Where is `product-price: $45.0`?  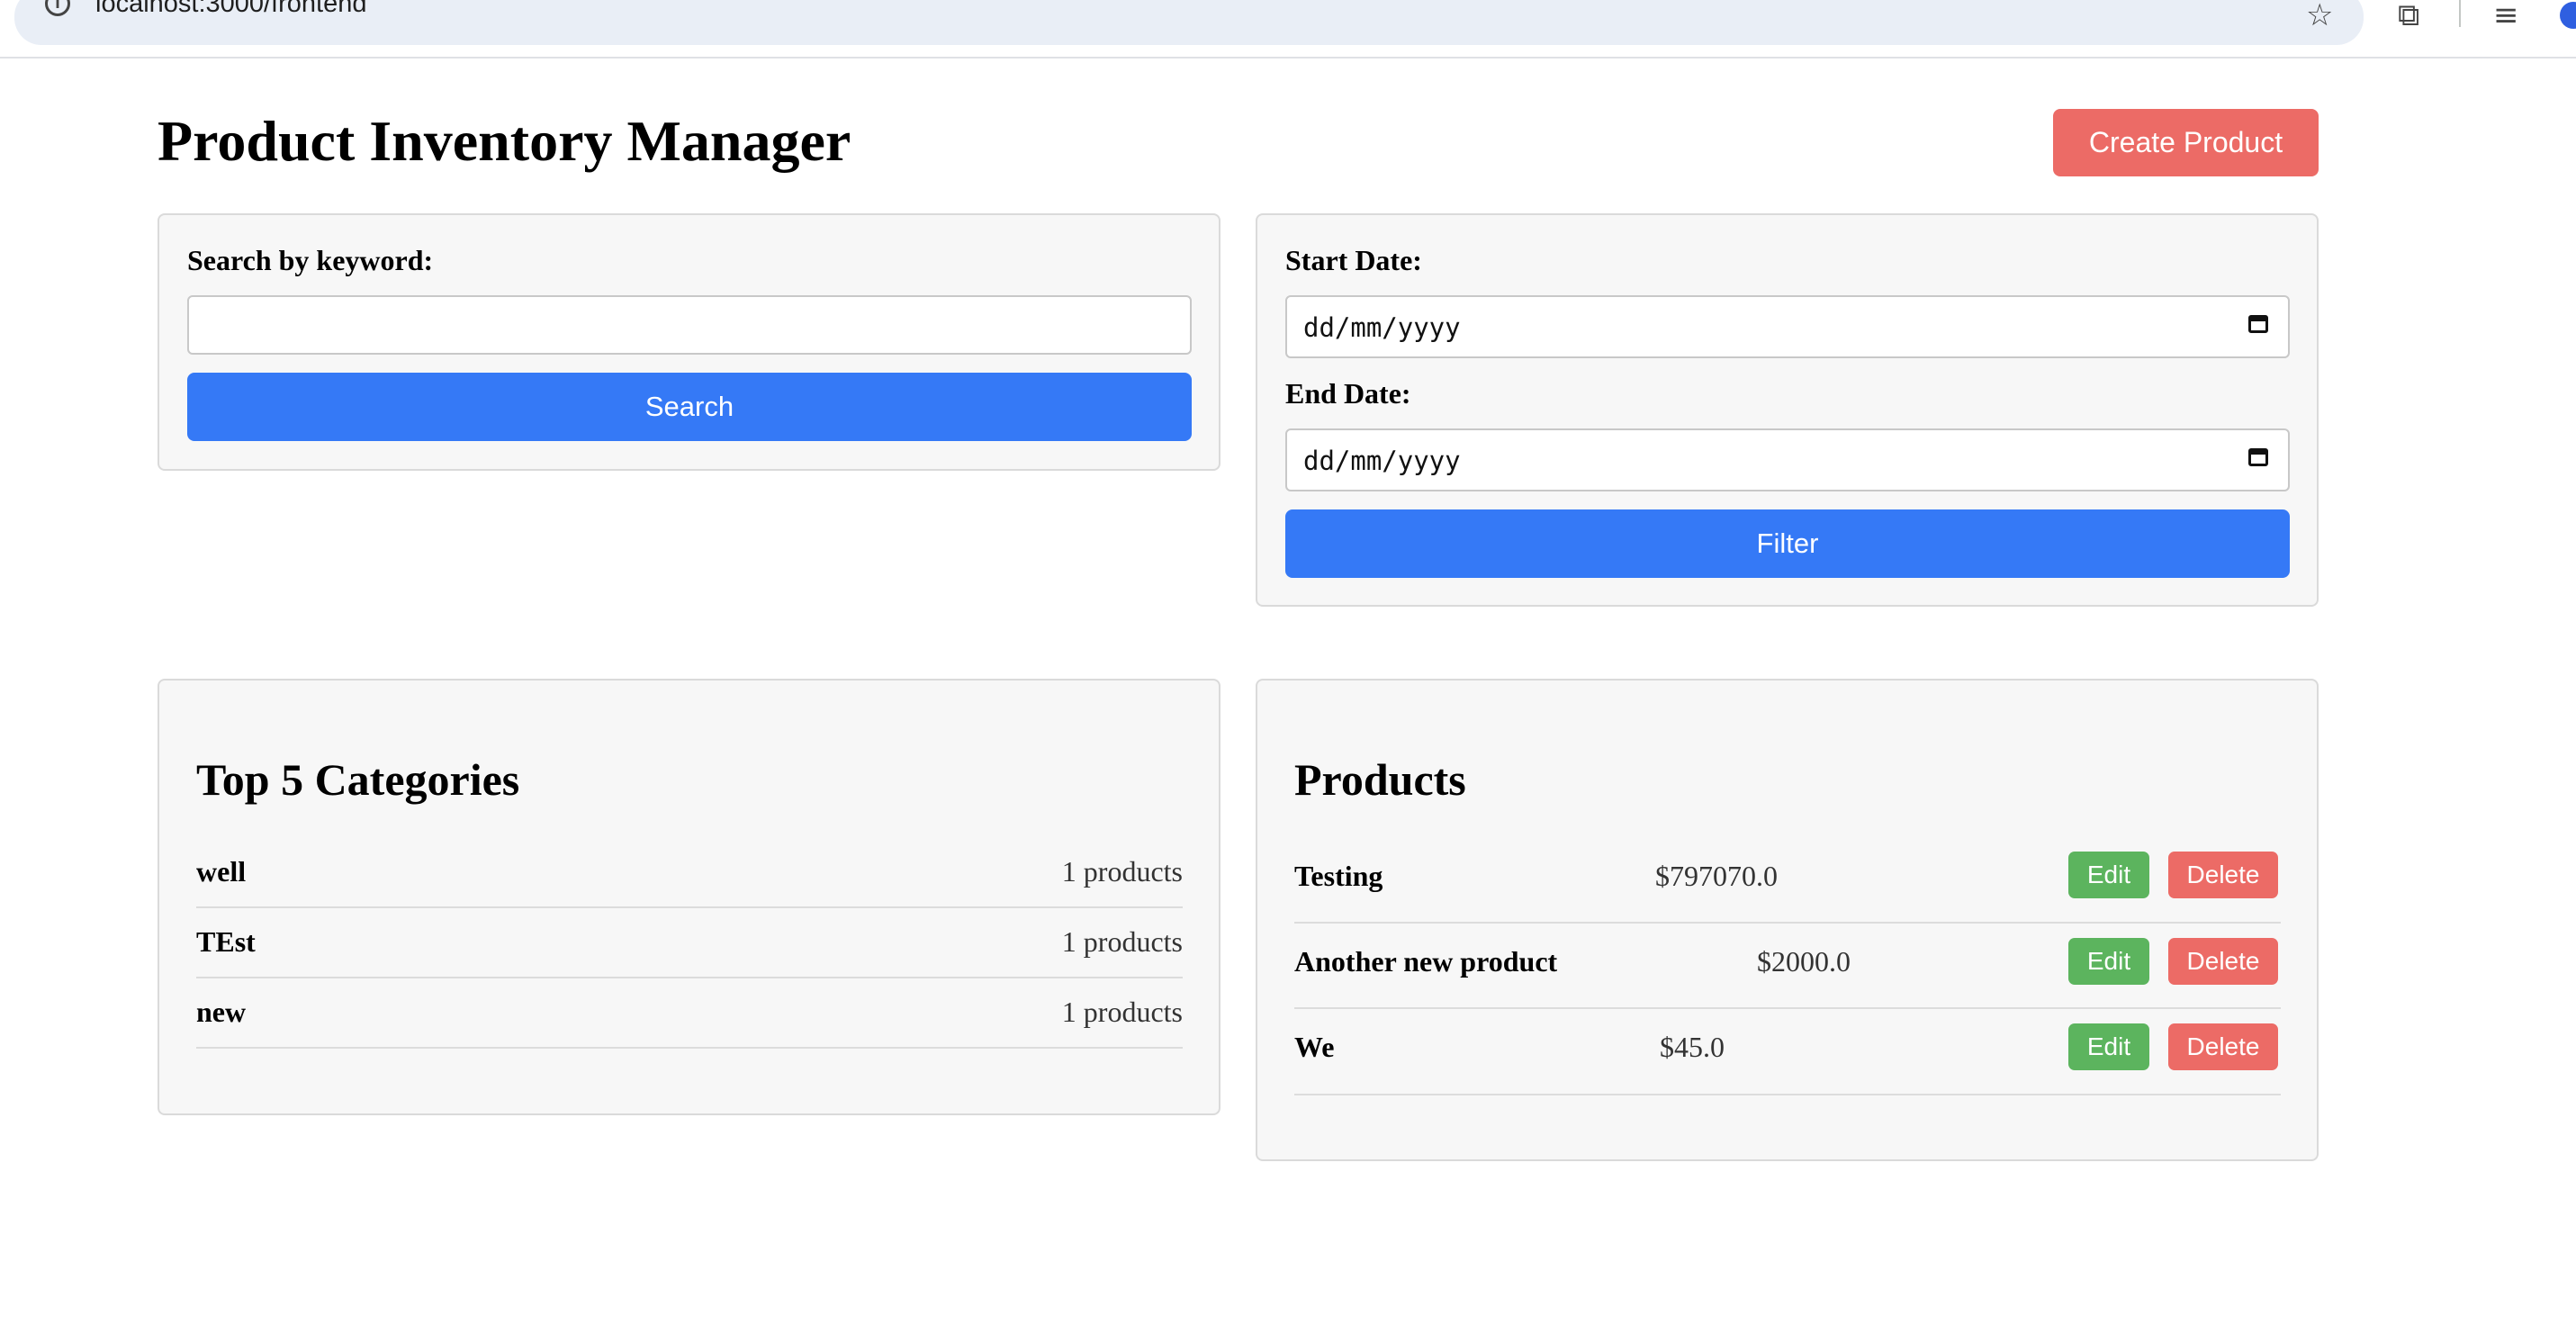
product-price: $45.0 is located at coordinates (1692, 1047).